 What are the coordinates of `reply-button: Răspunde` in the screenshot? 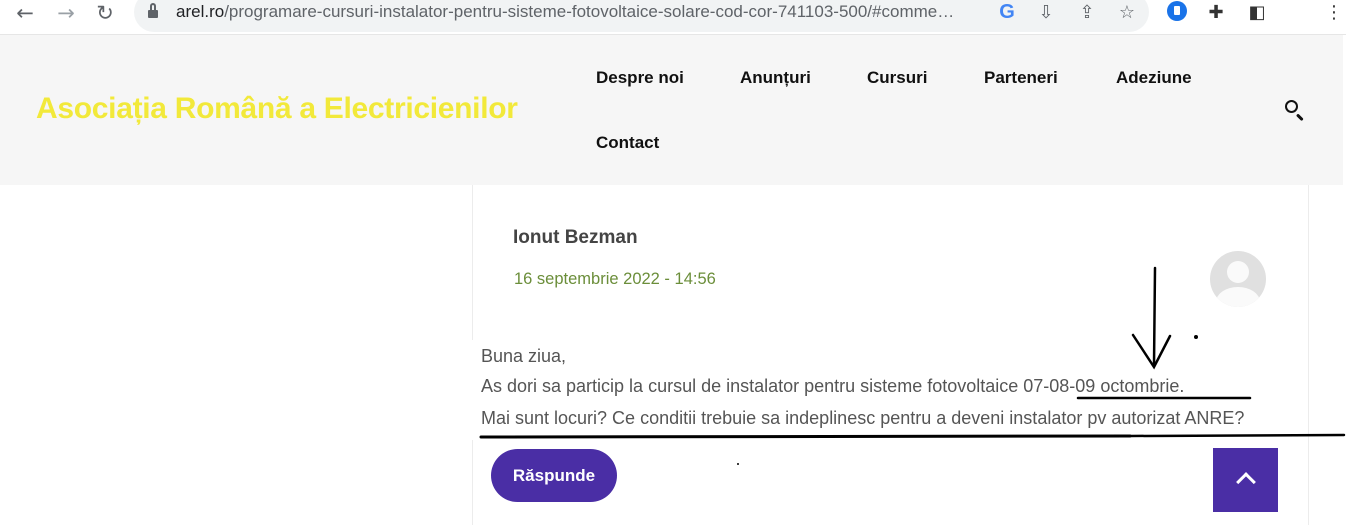 It's located at (554, 475).